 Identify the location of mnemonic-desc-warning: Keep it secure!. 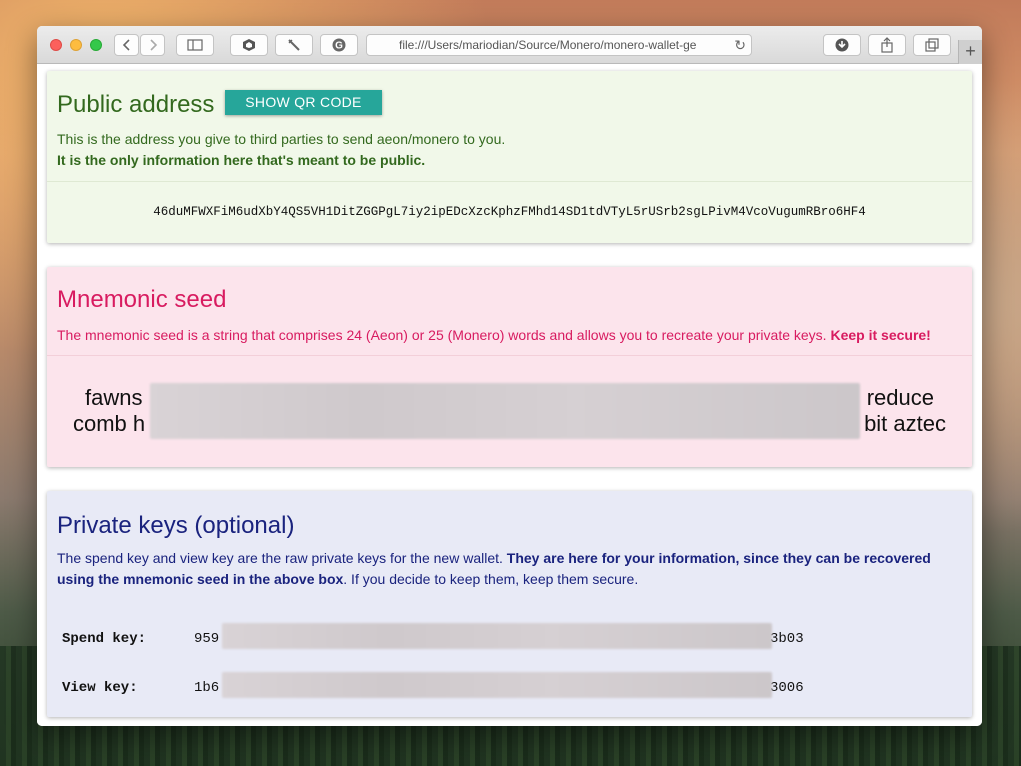
(880, 335).